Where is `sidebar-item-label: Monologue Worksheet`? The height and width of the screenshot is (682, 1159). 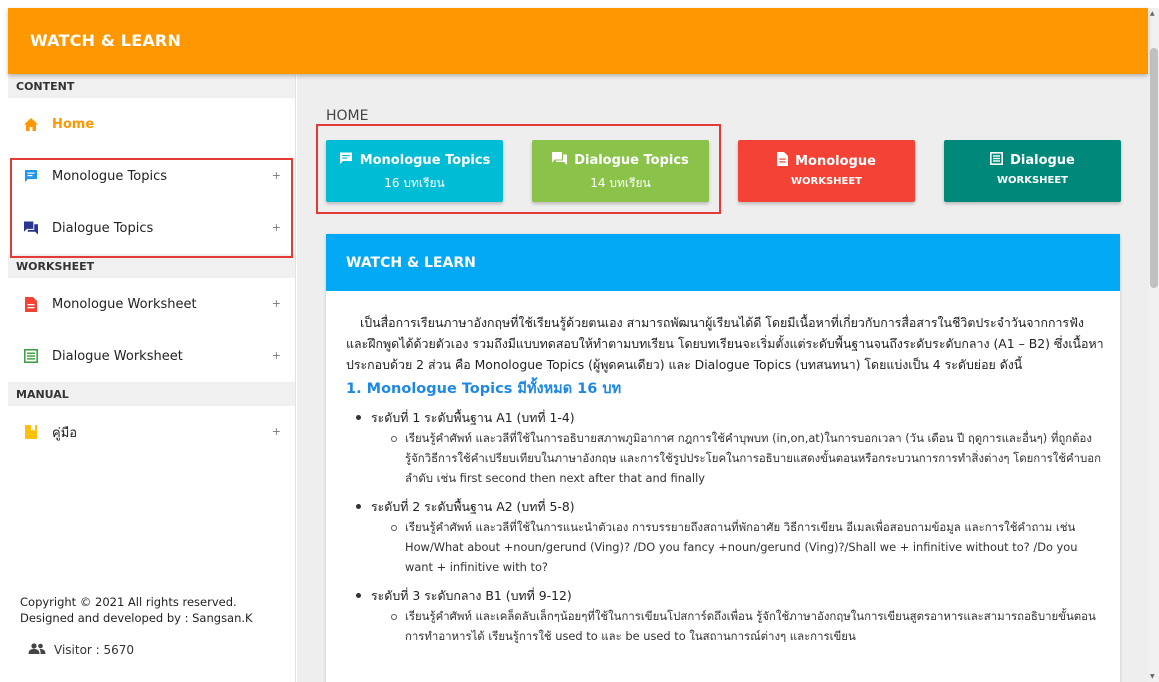
sidebar-item-label: Monologue Worksheet is located at coordinates (124, 304).